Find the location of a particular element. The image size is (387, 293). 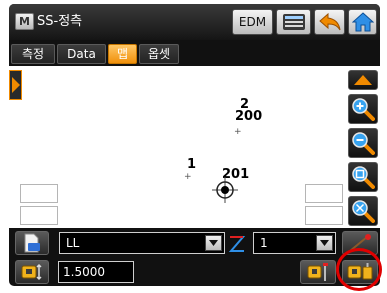

home-button is located at coordinates (362, 22).